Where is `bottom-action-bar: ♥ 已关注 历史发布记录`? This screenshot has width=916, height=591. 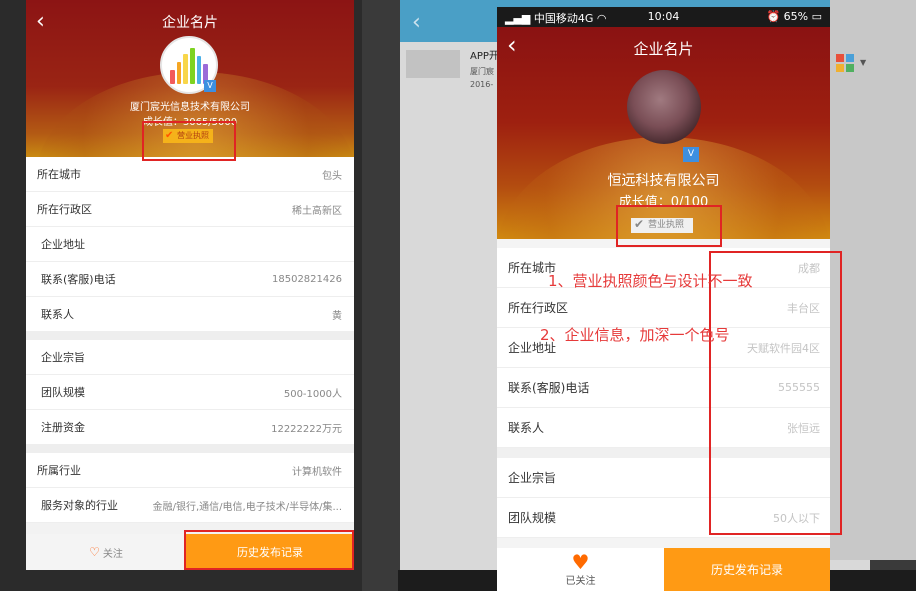 bottom-action-bar: ♥ 已关注 历史发布记录 is located at coordinates (663, 569).